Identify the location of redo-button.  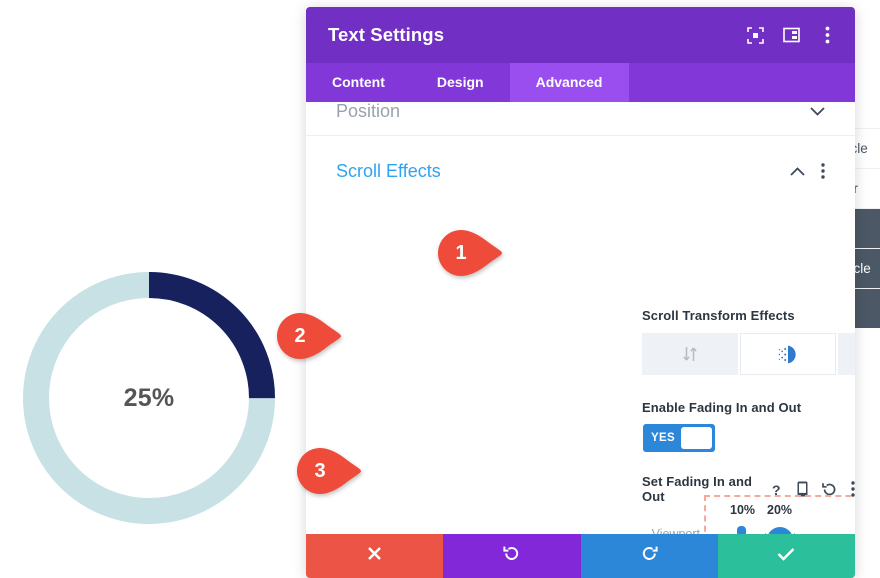
(649, 556).